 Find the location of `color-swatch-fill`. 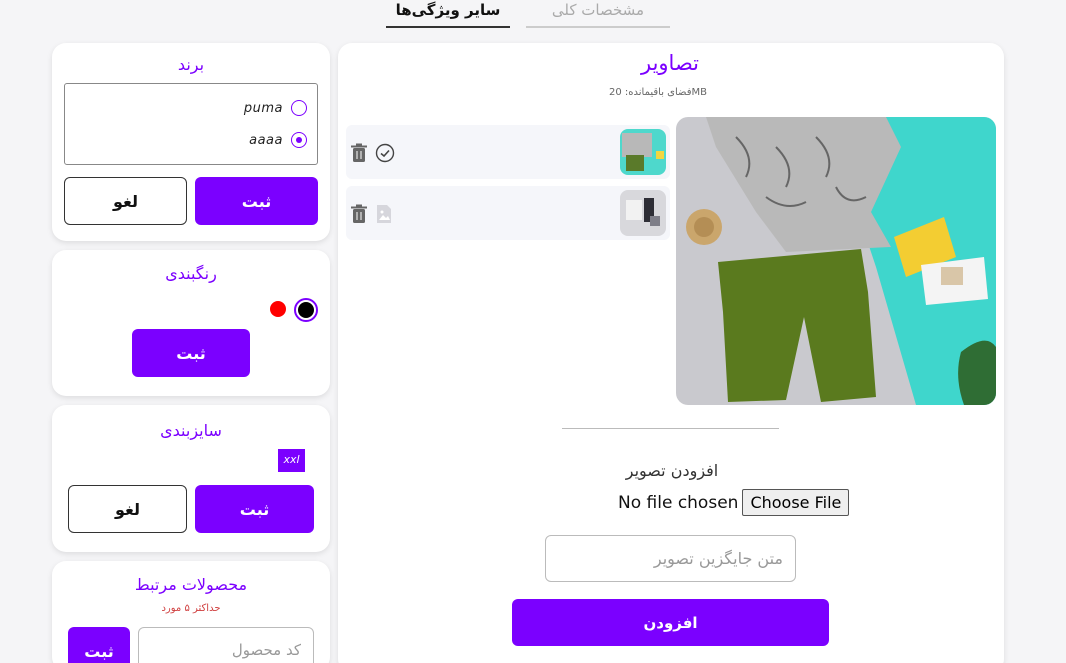

color-swatch-fill is located at coordinates (306, 310).